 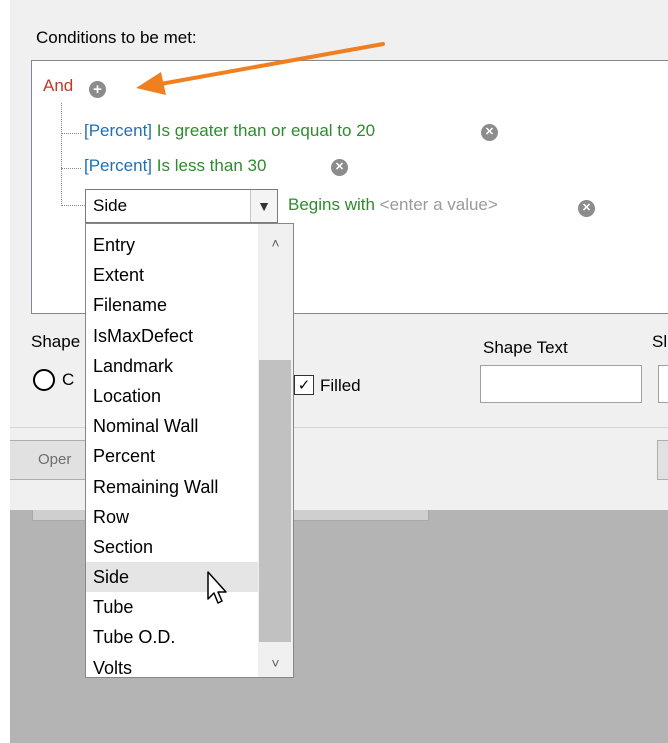 What do you see at coordinates (254, 130) in the screenshot?
I see `condition-operator: Is greater than or equal to` at bounding box center [254, 130].